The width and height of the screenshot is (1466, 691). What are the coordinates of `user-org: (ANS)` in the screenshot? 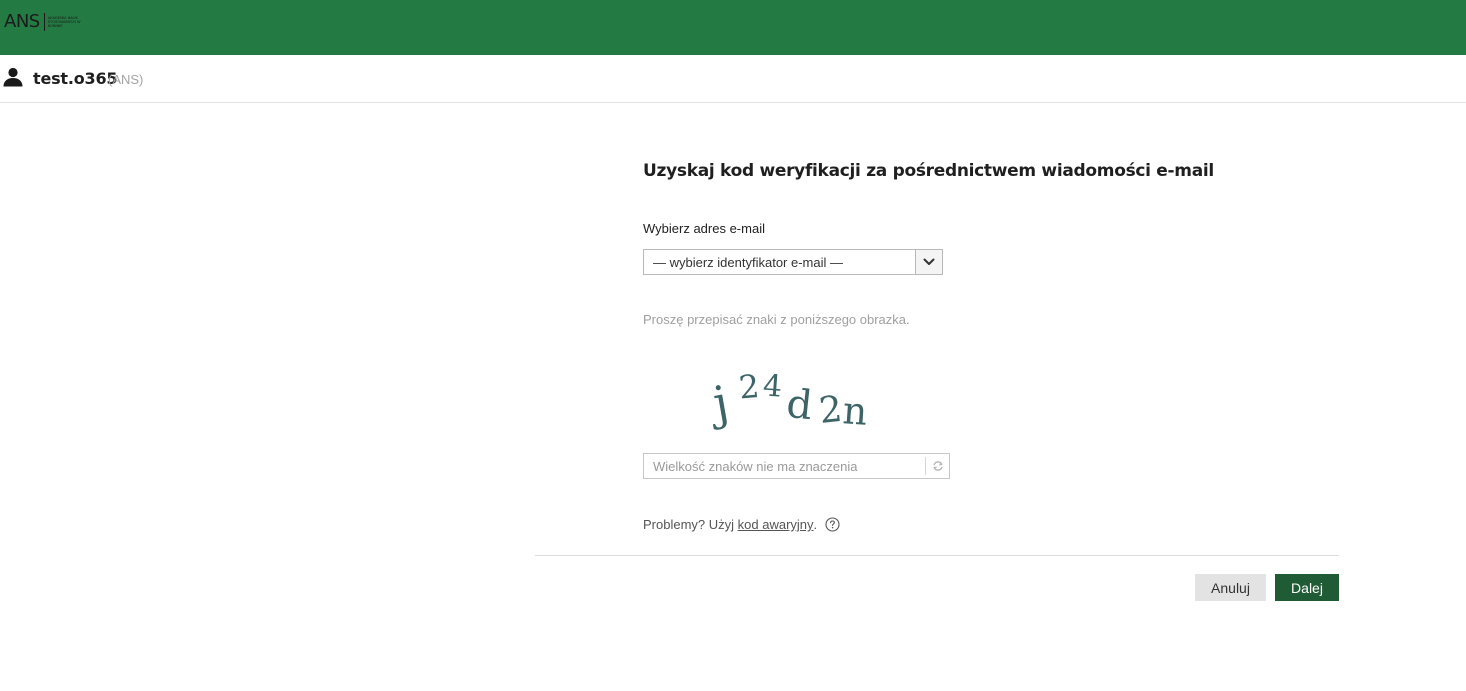 It's located at (126, 79).